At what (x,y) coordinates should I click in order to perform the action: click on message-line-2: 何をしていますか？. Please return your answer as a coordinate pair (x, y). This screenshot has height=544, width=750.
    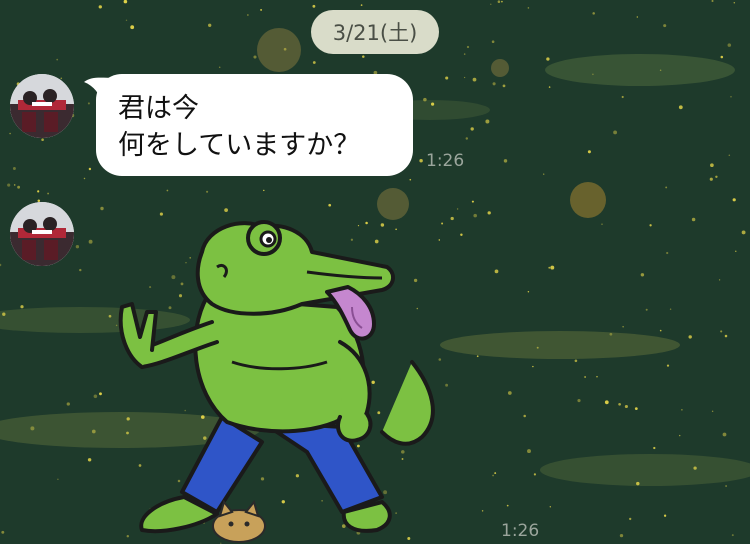
    Looking at the image, I should click on (239, 145).